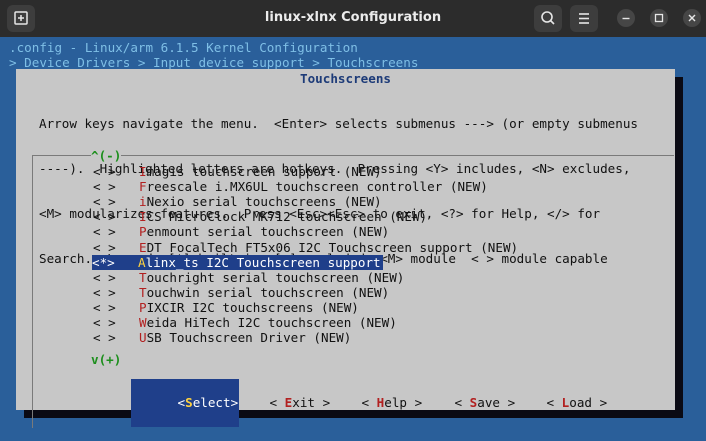 This screenshot has height=441, width=706. What do you see at coordinates (106, 359) in the screenshot?
I see `scroll-down-indicator: v(+)` at bounding box center [106, 359].